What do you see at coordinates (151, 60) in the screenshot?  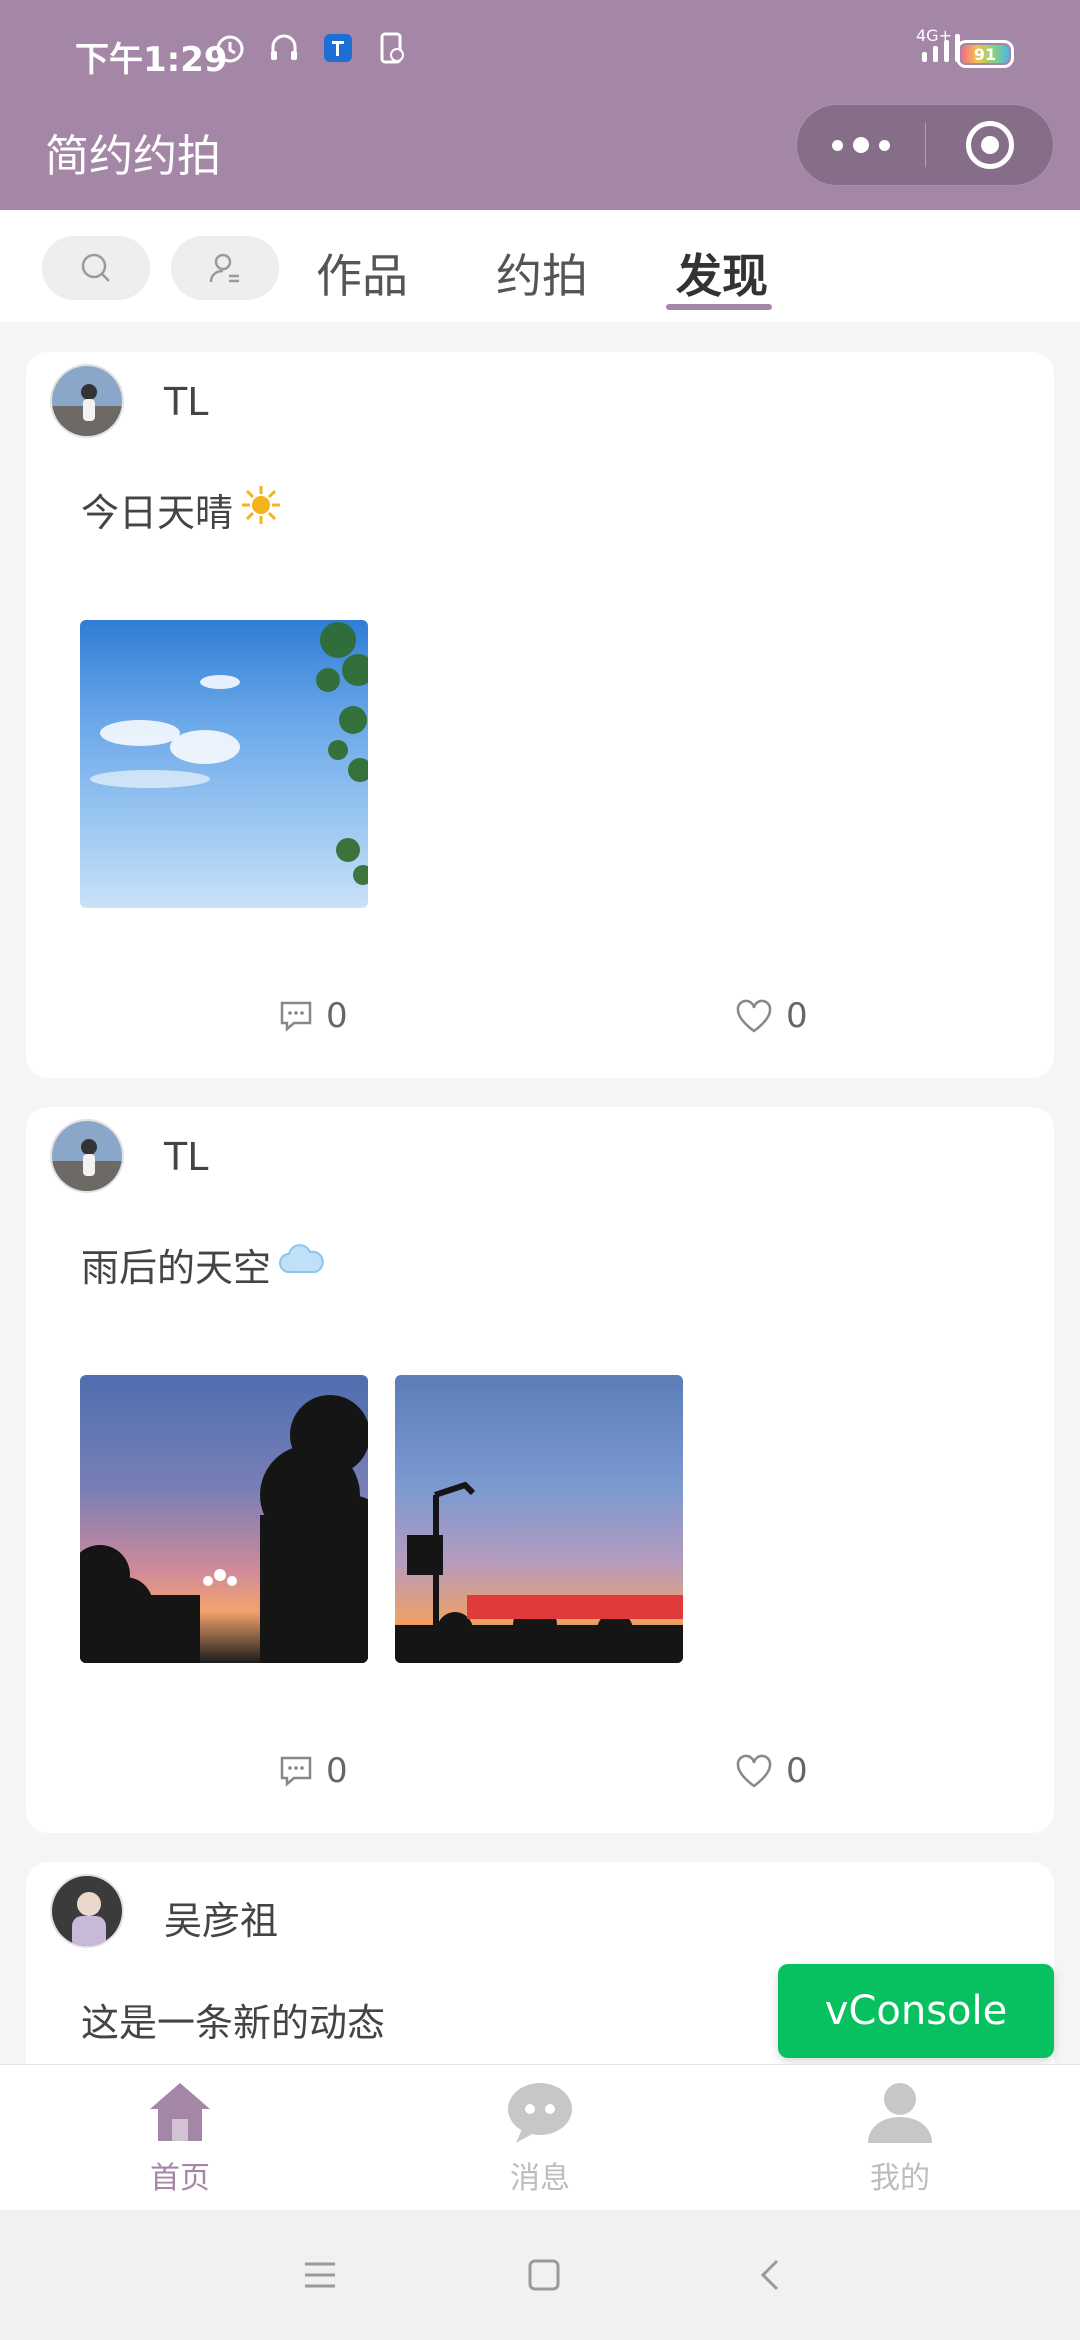 I see `status-time: 下午1:29` at bounding box center [151, 60].